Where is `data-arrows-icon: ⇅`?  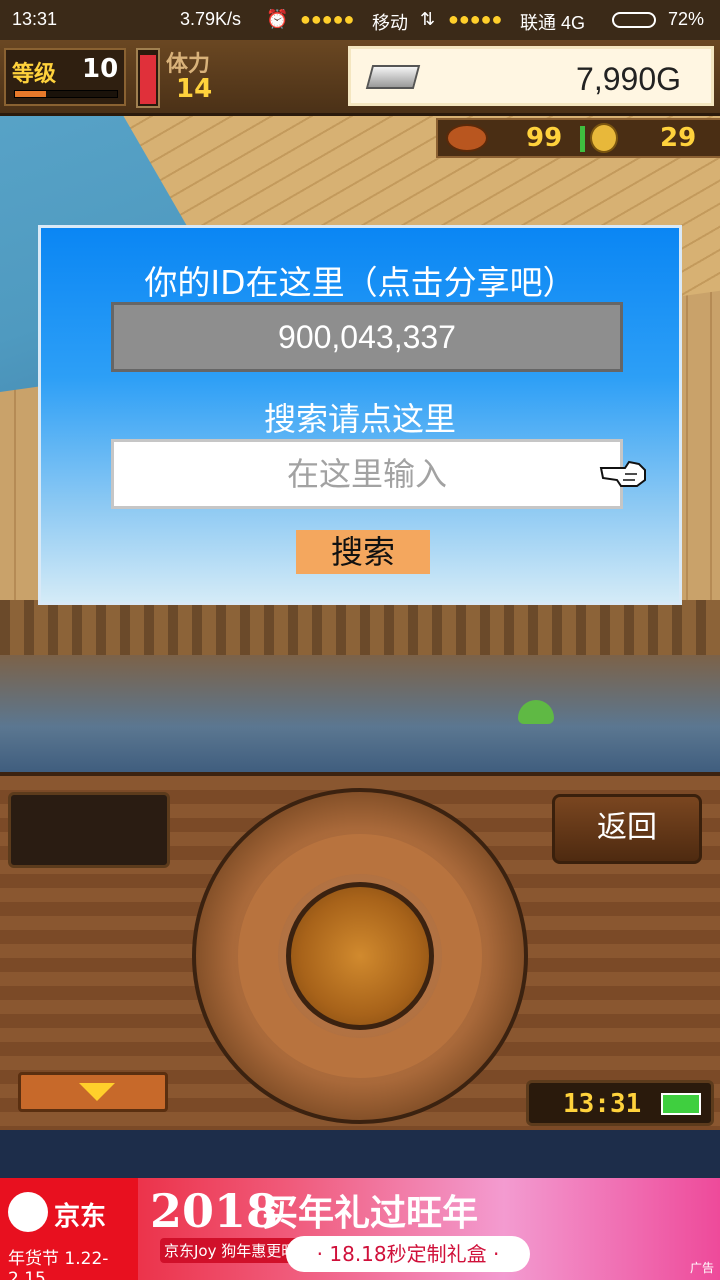
data-arrows-icon: ⇅ is located at coordinates (428, 19).